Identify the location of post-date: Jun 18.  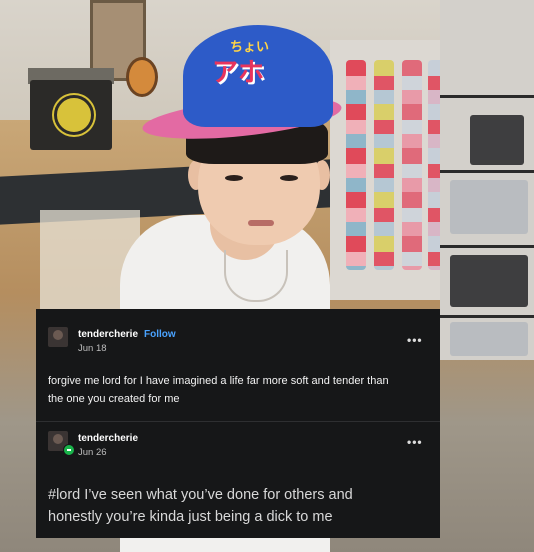
(92, 348).